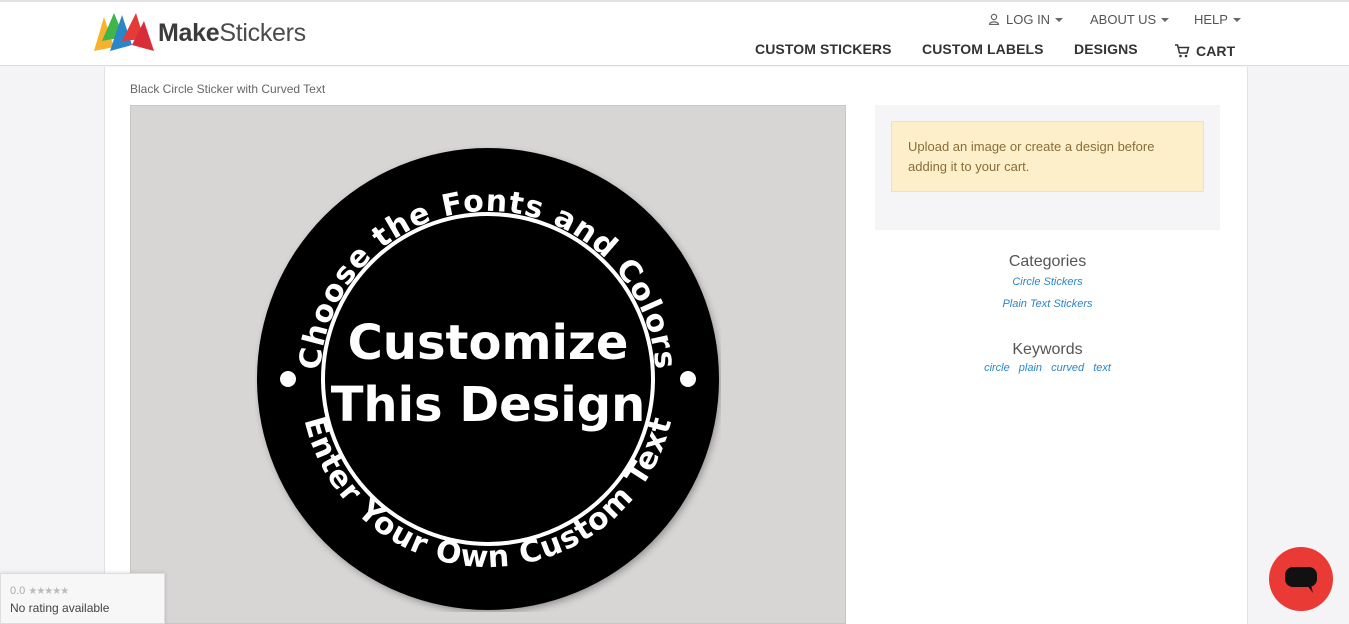  I want to click on category-link-plain-text-stickers: Plain Text Stickers, so click(1047, 304).